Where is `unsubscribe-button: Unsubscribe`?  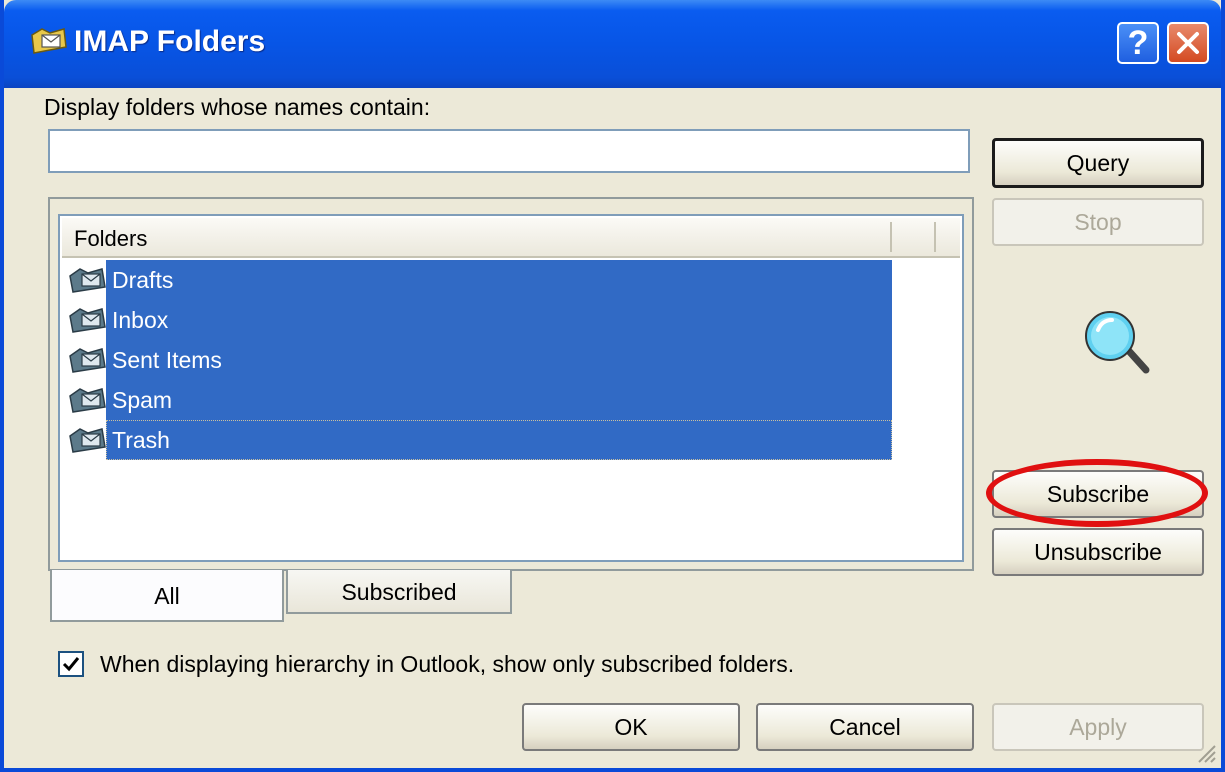
unsubscribe-button: Unsubscribe is located at coordinates (1098, 552).